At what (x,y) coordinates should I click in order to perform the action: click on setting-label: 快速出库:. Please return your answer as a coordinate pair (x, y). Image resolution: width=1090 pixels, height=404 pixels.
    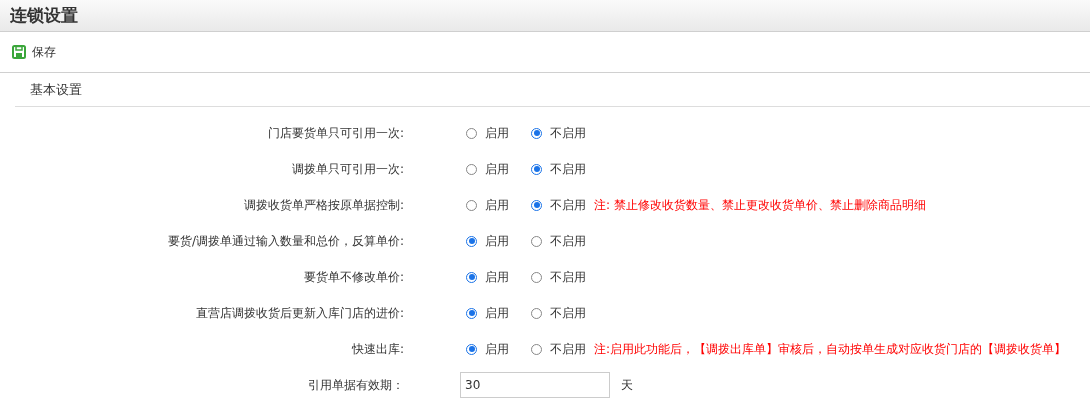
    Looking at the image, I should click on (377, 349).